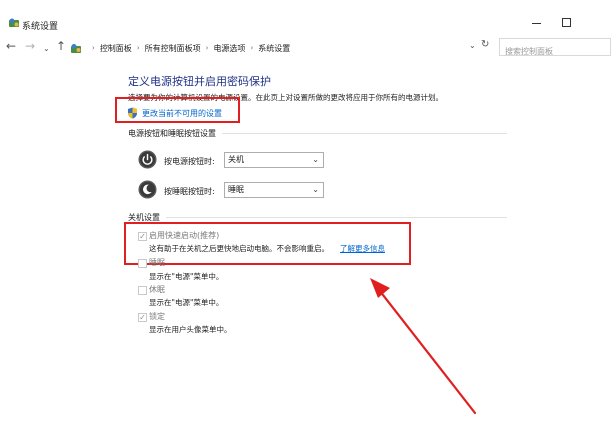 The height and width of the screenshot is (426, 616). What do you see at coordinates (229, 48) in the screenshot?
I see `breadcrumb-item: 电源选项` at bounding box center [229, 48].